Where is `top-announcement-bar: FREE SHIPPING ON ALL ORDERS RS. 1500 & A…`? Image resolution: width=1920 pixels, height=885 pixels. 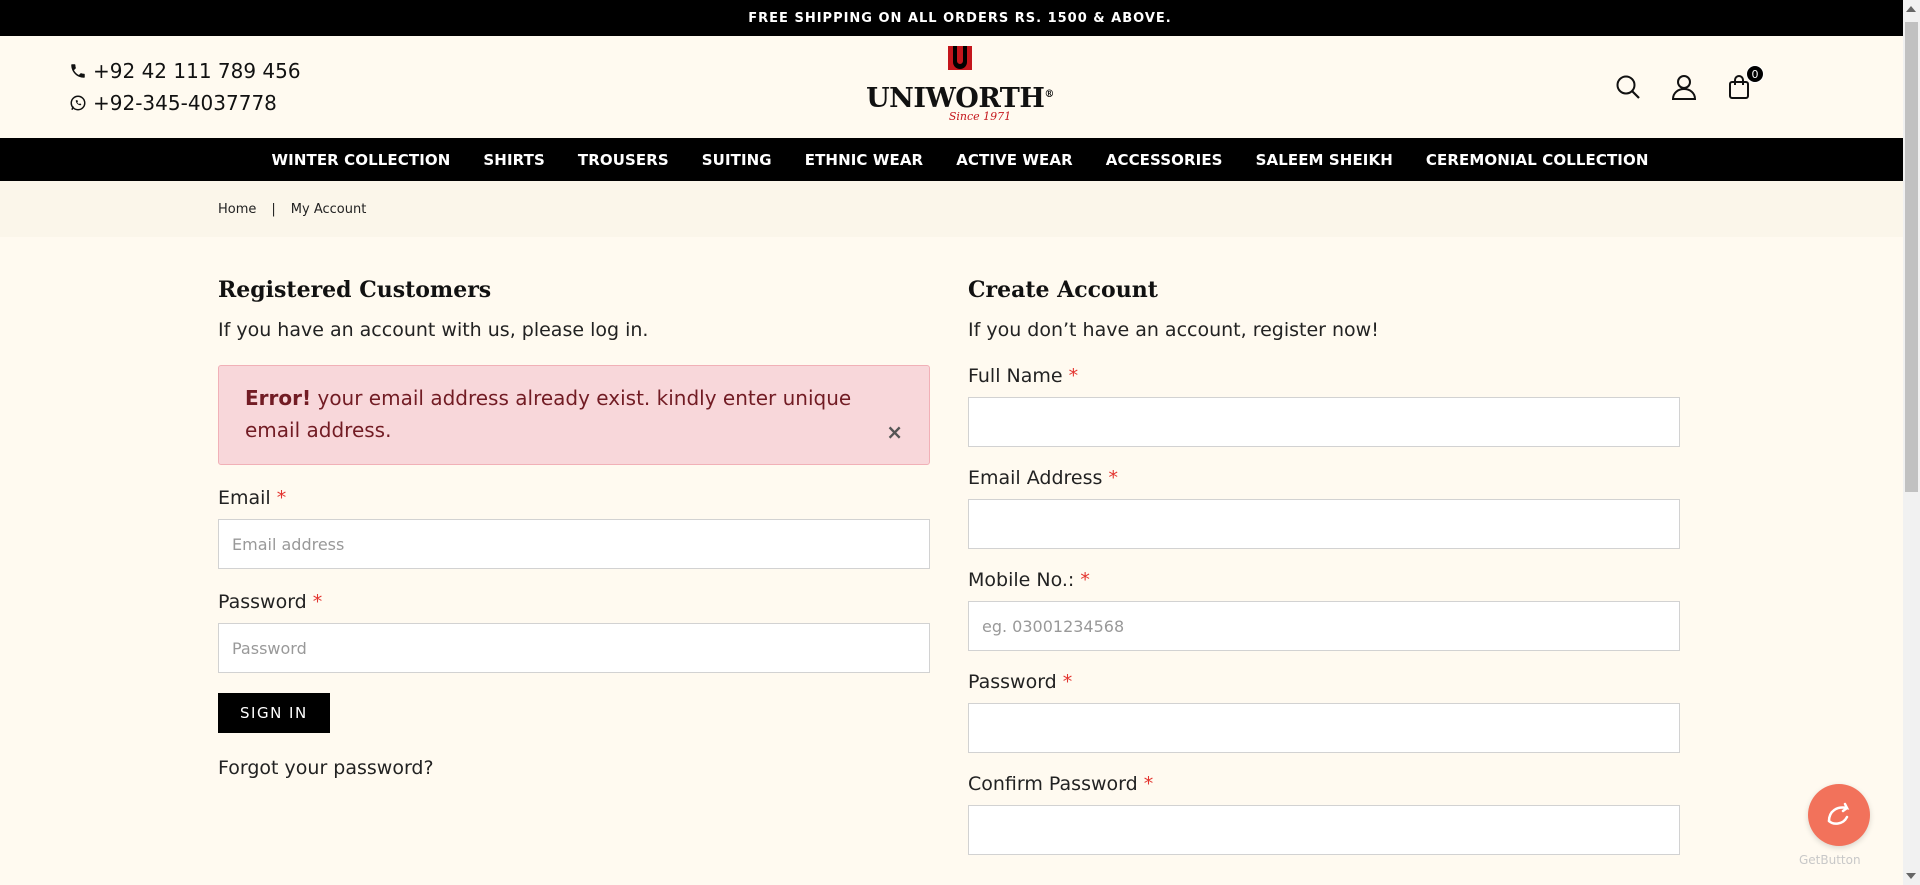
top-announcement-bar: FREE SHIPPING ON ALL ORDERS RS. 1500 & A… is located at coordinates (960, 18).